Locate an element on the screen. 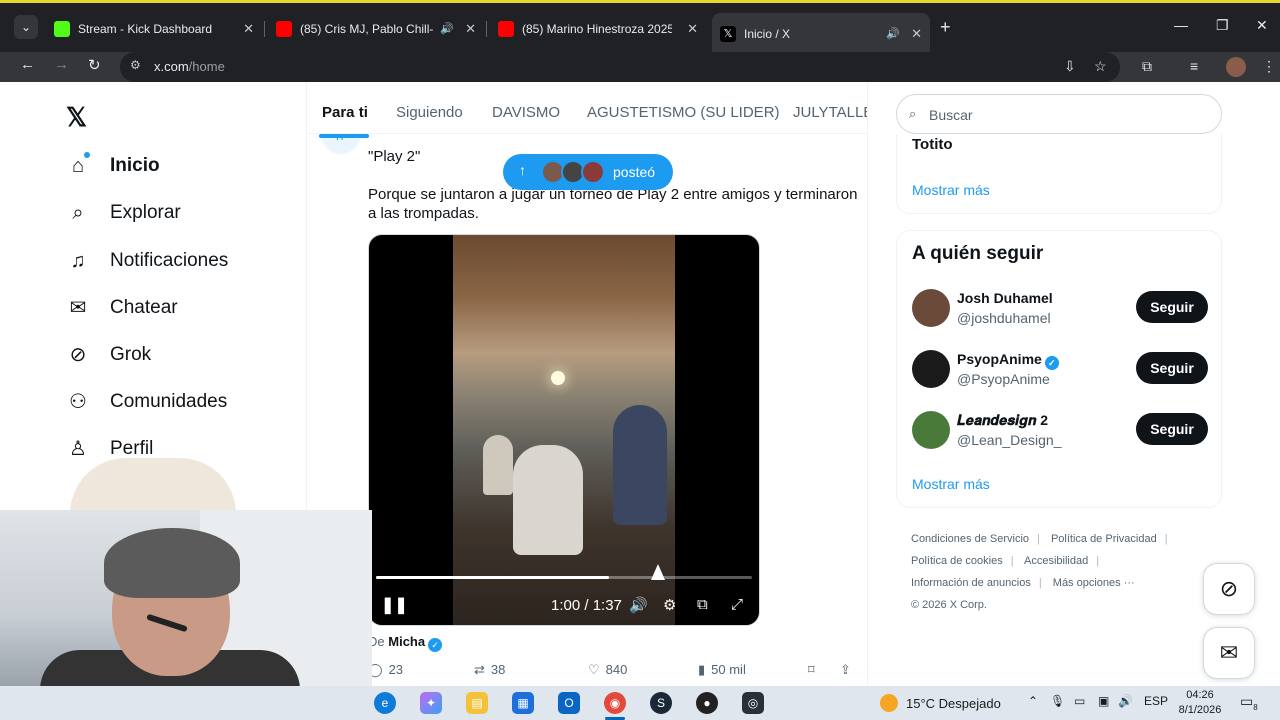 Image resolution: width=1280 pixels, height=720 pixels. restore-button: ❐ is located at coordinates (1222, 25).